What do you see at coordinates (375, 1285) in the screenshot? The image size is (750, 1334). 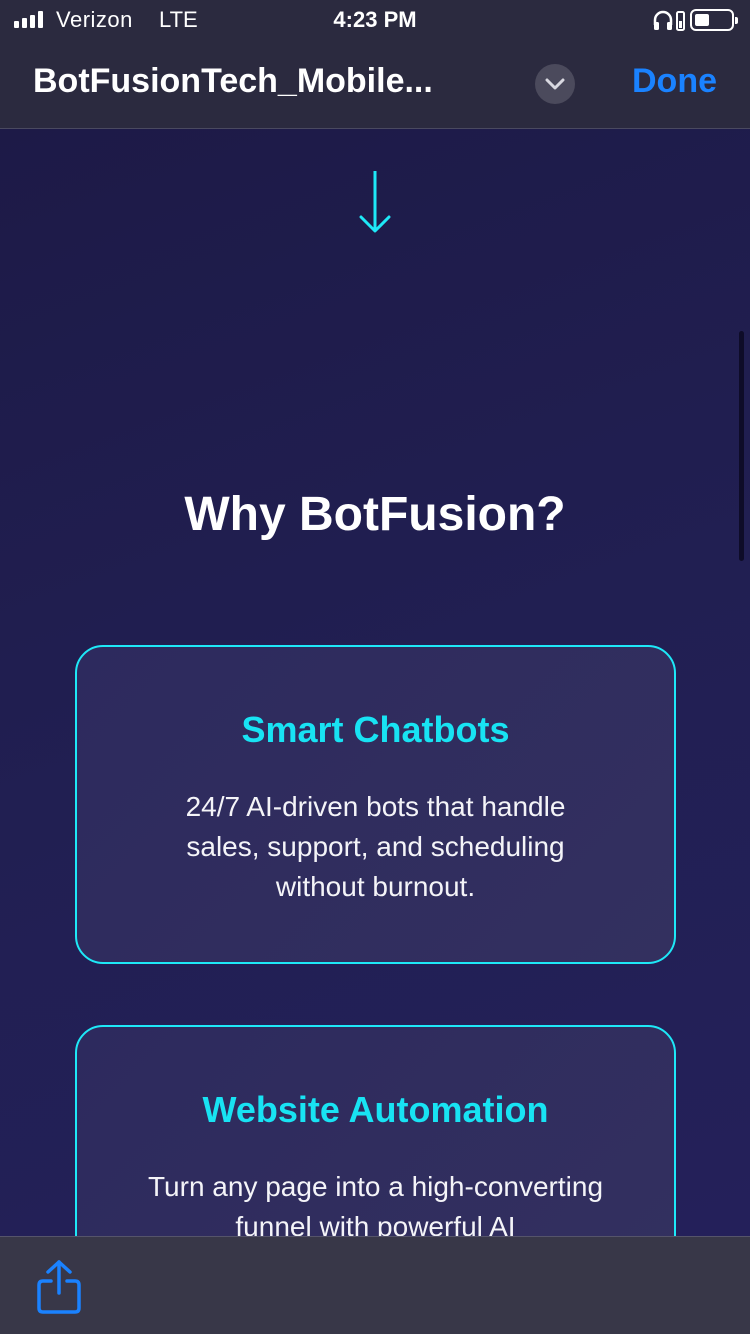 I see `bottom-toolbar` at bounding box center [375, 1285].